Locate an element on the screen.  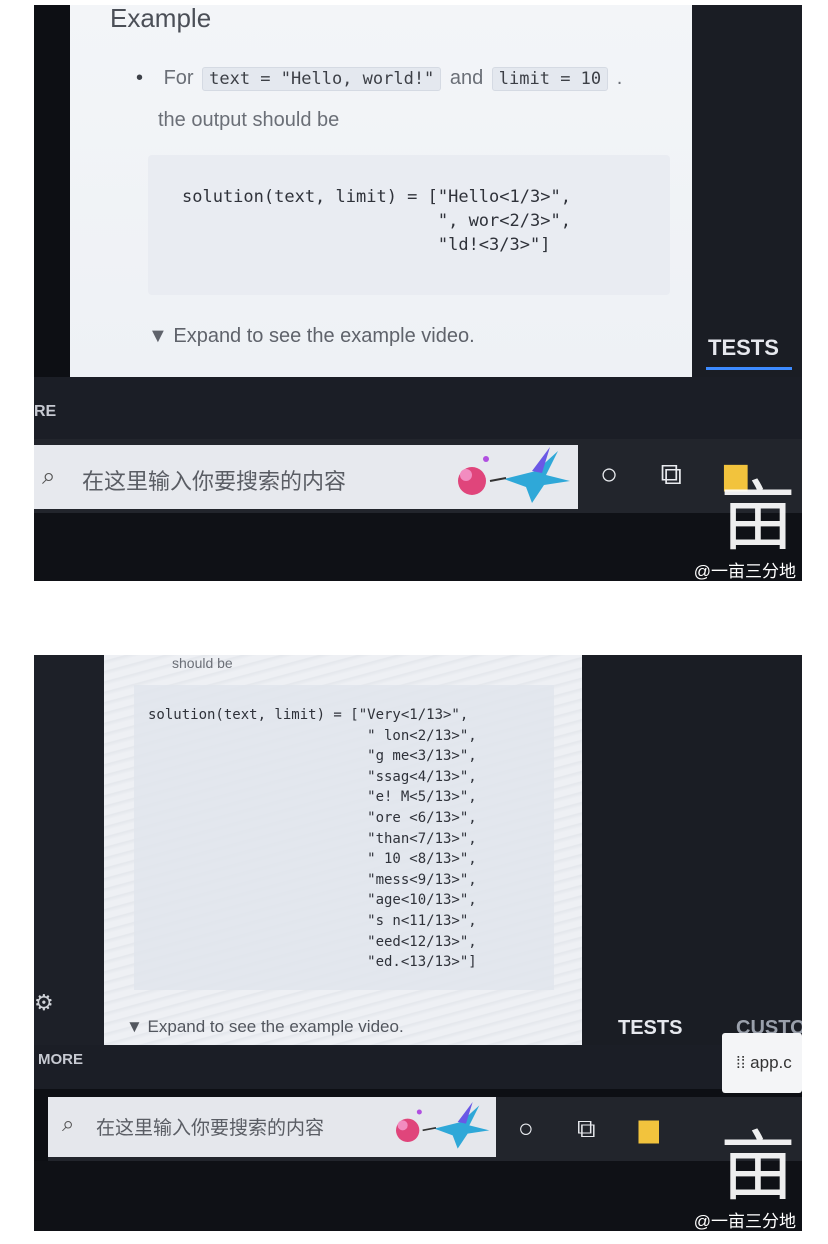
file-explorer-icon: ▆ is located at coordinates (649, 1128).